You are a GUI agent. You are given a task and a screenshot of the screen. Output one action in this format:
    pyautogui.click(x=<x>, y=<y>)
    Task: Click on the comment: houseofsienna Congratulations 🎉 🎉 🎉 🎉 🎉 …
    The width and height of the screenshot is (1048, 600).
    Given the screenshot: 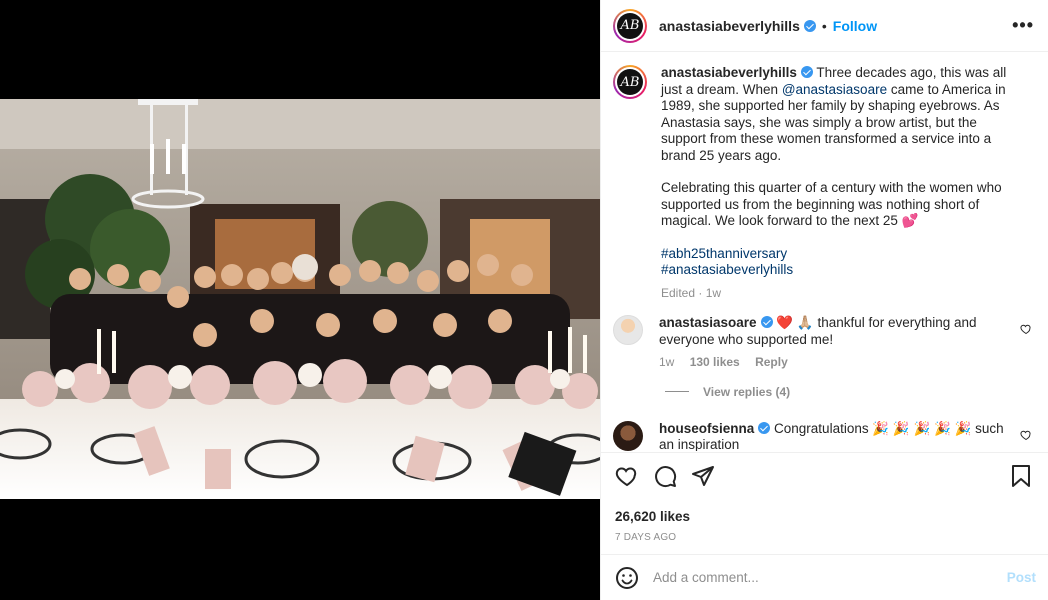 What is the action you would take?
    pyautogui.click(x=822, y=436)
    